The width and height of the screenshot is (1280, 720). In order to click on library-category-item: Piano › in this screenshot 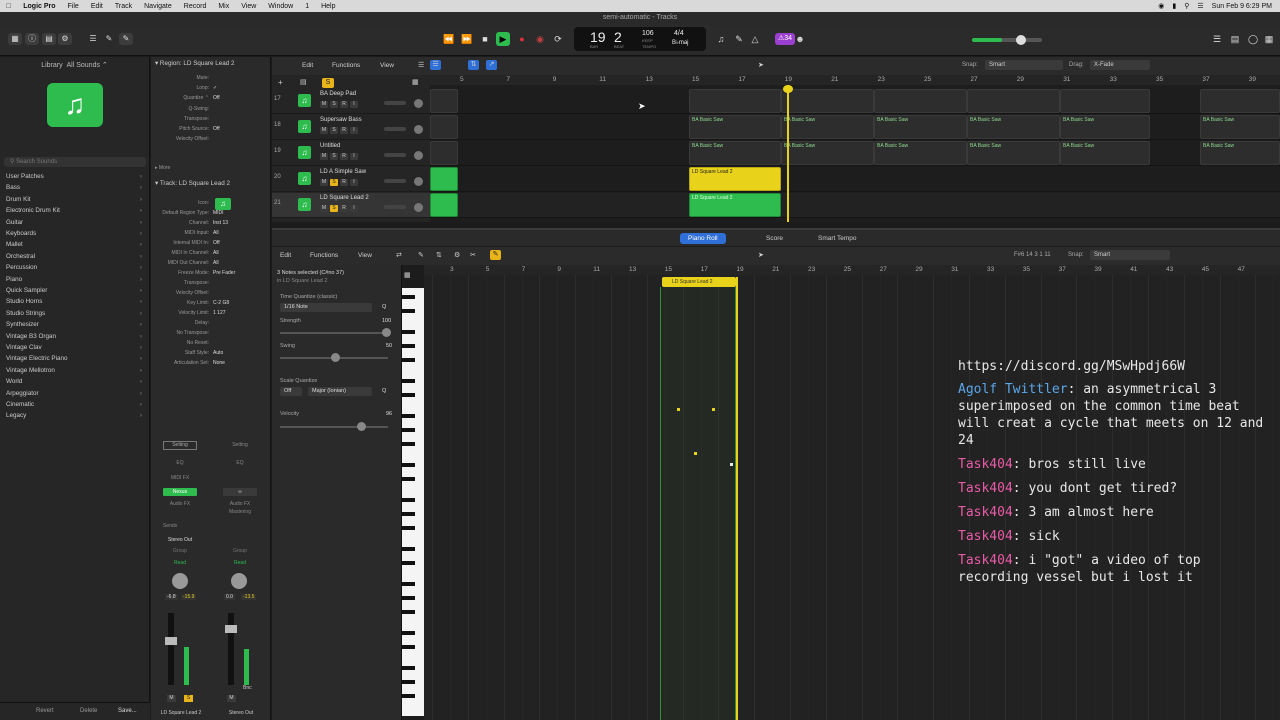, I will do `click(75, 279)`.